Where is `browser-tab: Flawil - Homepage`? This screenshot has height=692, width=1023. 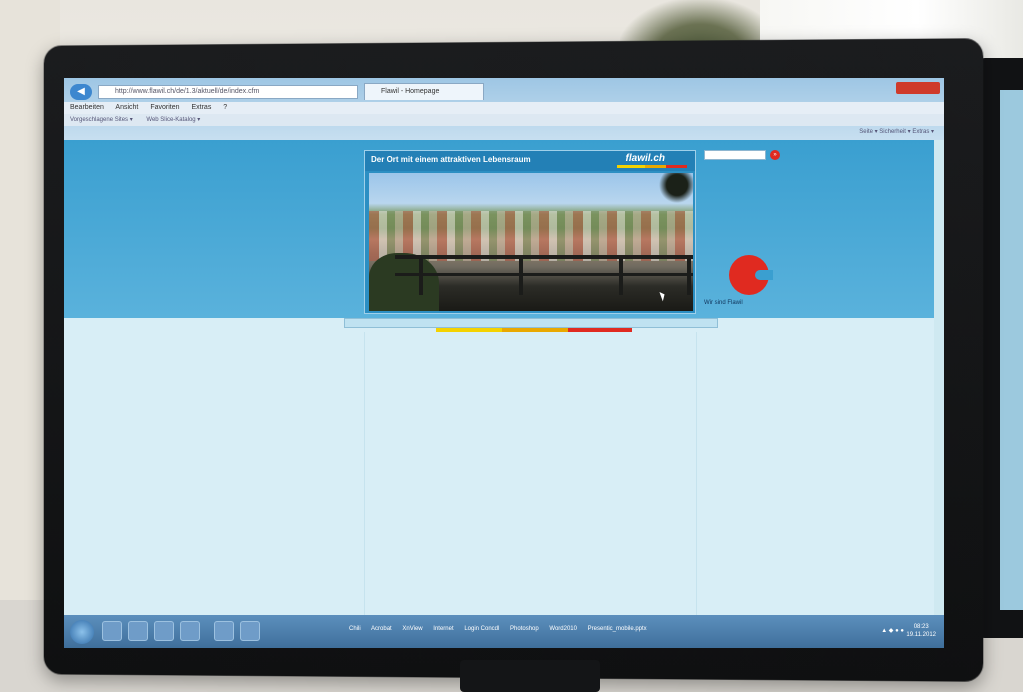
browser-tab: Flawil - Homepage is located at coordinates (424, 91).